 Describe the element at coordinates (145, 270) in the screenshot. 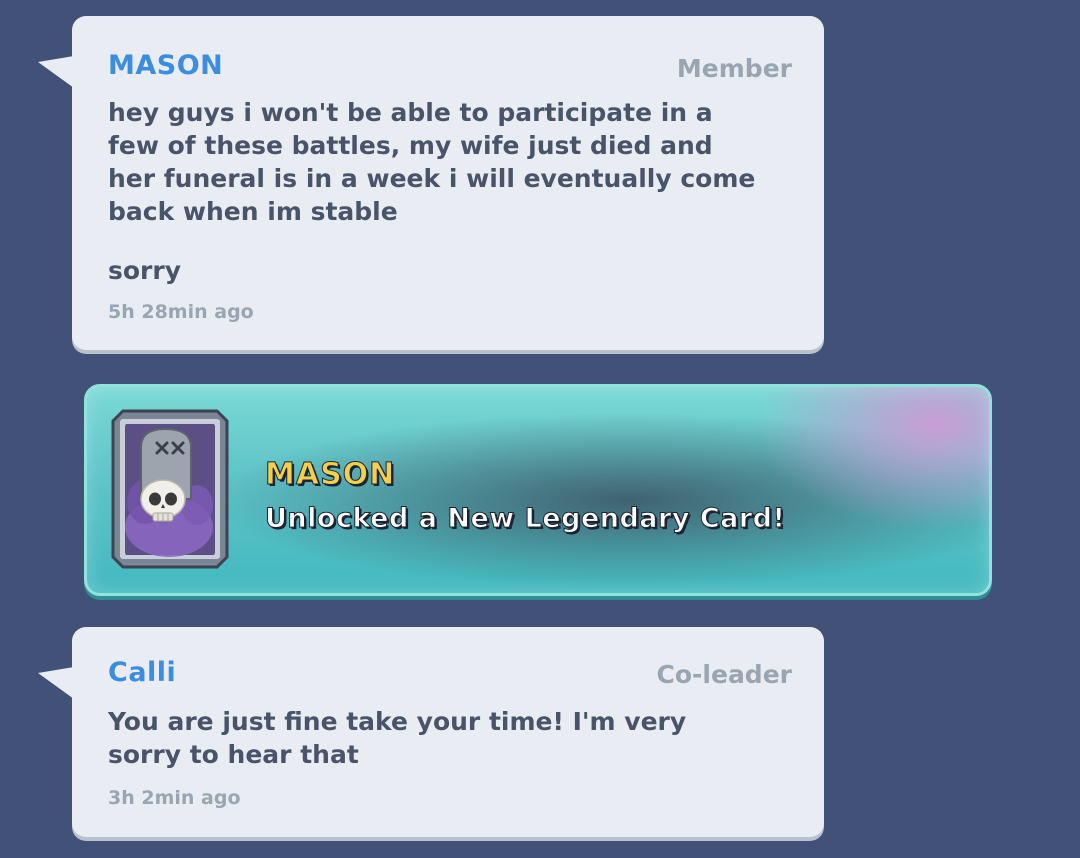

I see `message-text-extra: sorry` at that location.